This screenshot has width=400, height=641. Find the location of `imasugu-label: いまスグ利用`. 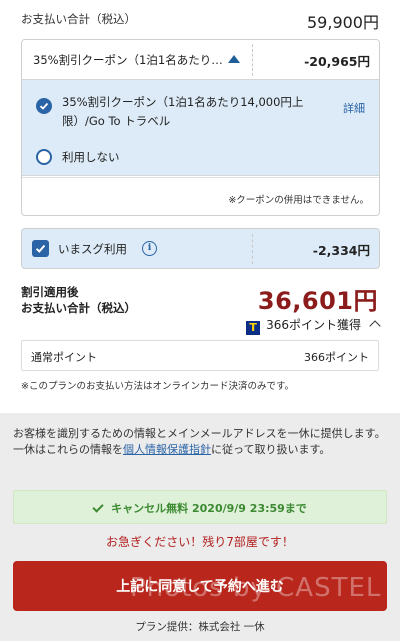

imasugu-label: いまスグ利用 is located at coordinates (92, 249).